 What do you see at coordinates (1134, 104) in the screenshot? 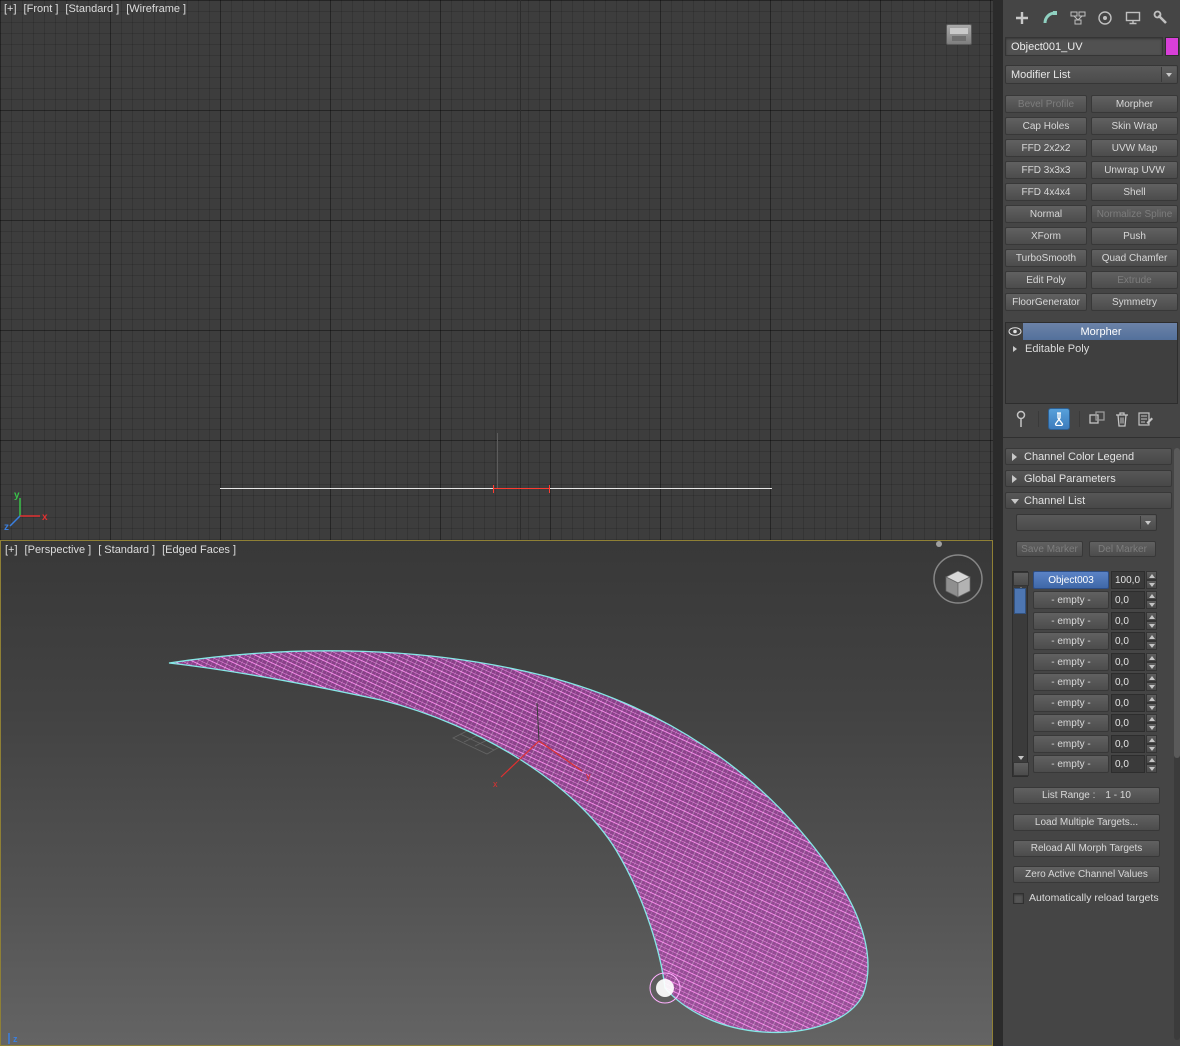
I see `modifier-button-morpher: Morpher` at bounding box center [1134, 104].